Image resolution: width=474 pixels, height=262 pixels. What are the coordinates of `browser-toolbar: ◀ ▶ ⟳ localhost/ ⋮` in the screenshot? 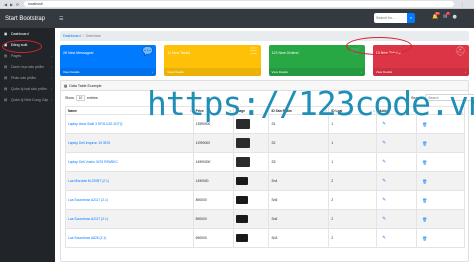 It's located at (237, 4).